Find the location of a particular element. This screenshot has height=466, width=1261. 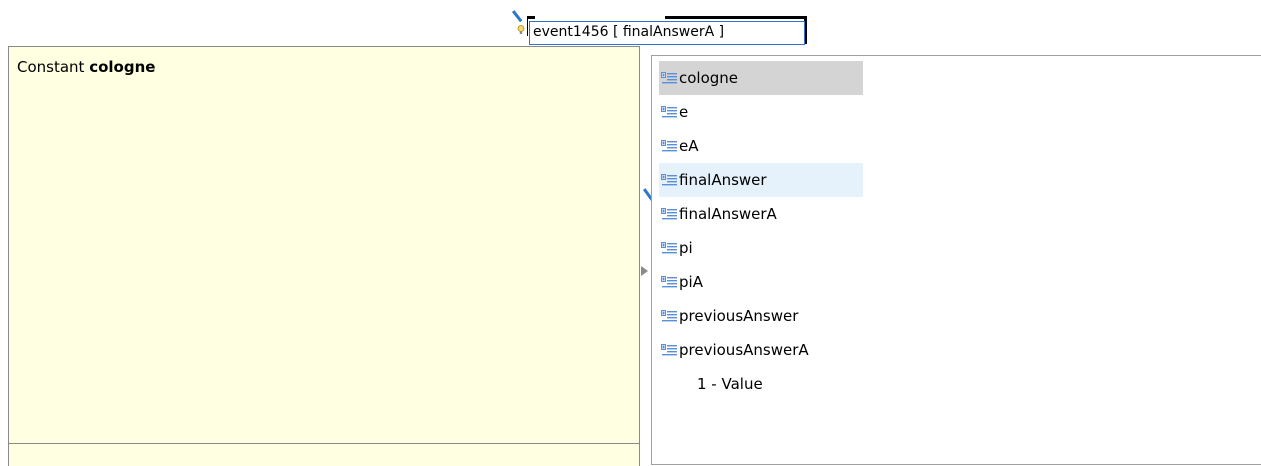

proposal-label: e is located at coordinates (684, 112).